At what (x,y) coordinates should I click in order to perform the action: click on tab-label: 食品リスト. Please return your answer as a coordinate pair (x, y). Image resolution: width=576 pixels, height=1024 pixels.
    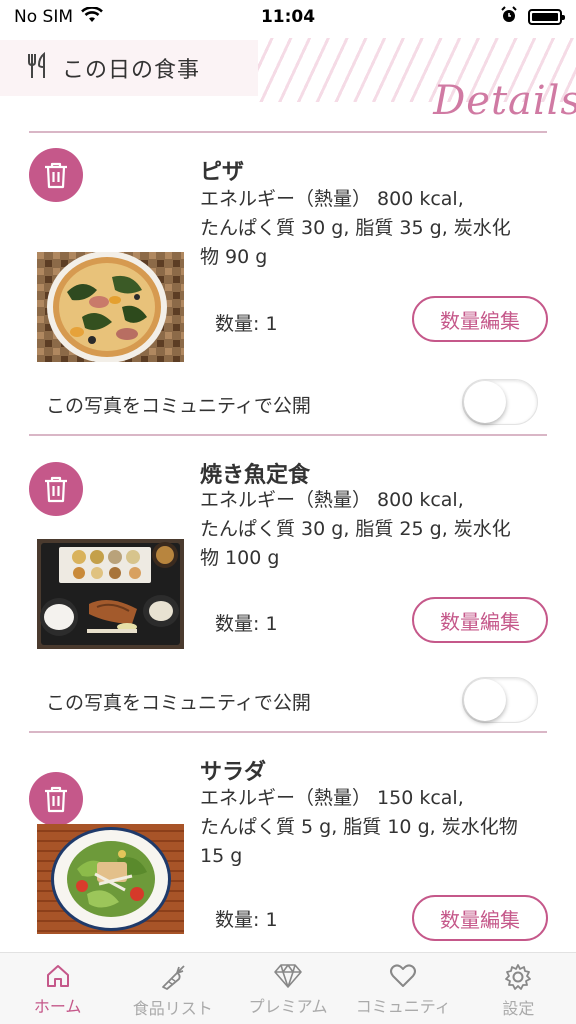
    Looking at the image, I should click on (172, 1008).